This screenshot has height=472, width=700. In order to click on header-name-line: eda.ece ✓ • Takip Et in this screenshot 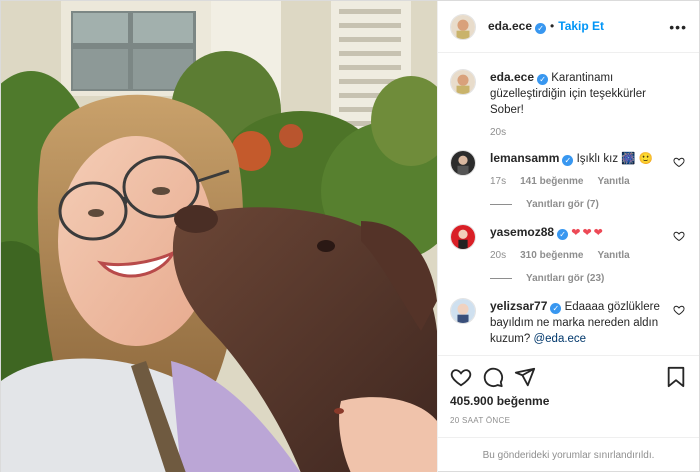, I will do `click(546, 26)`.